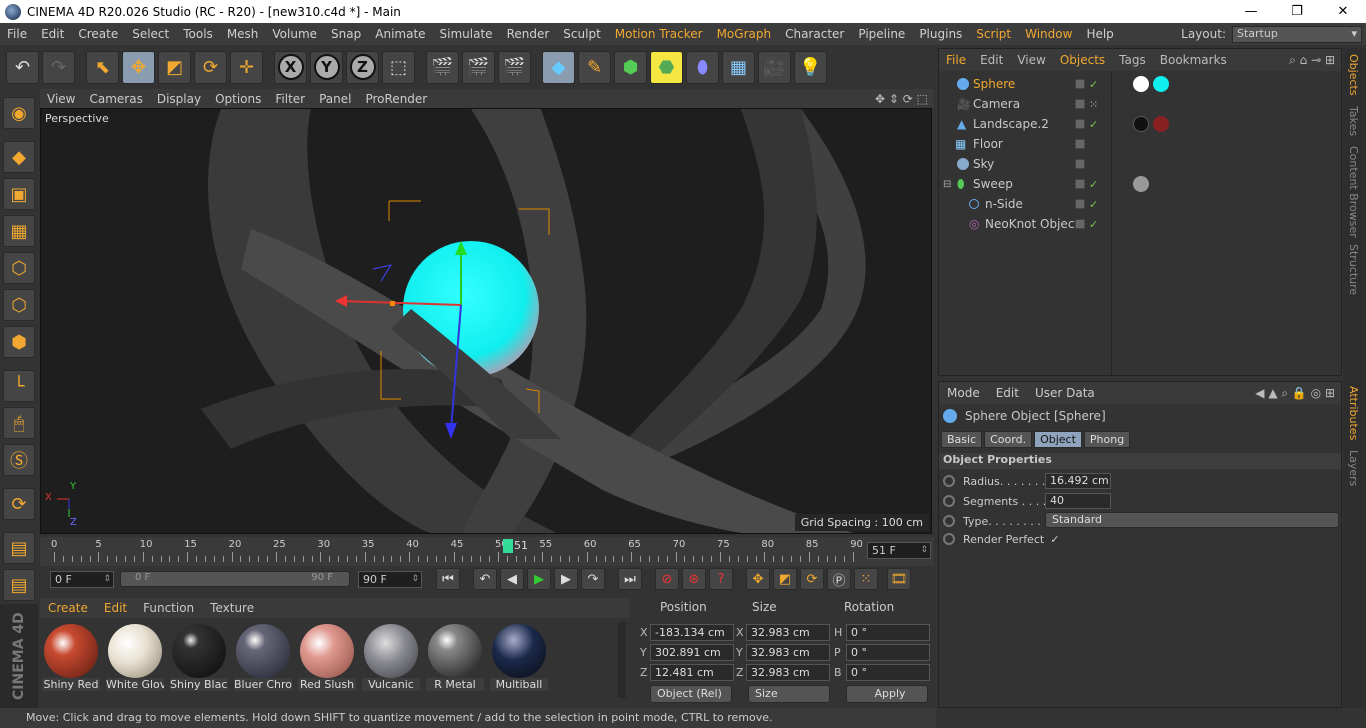 The height and width of the screenshot is (728, 1366). I want to click on minimize-button: —, so click(1251, 11).